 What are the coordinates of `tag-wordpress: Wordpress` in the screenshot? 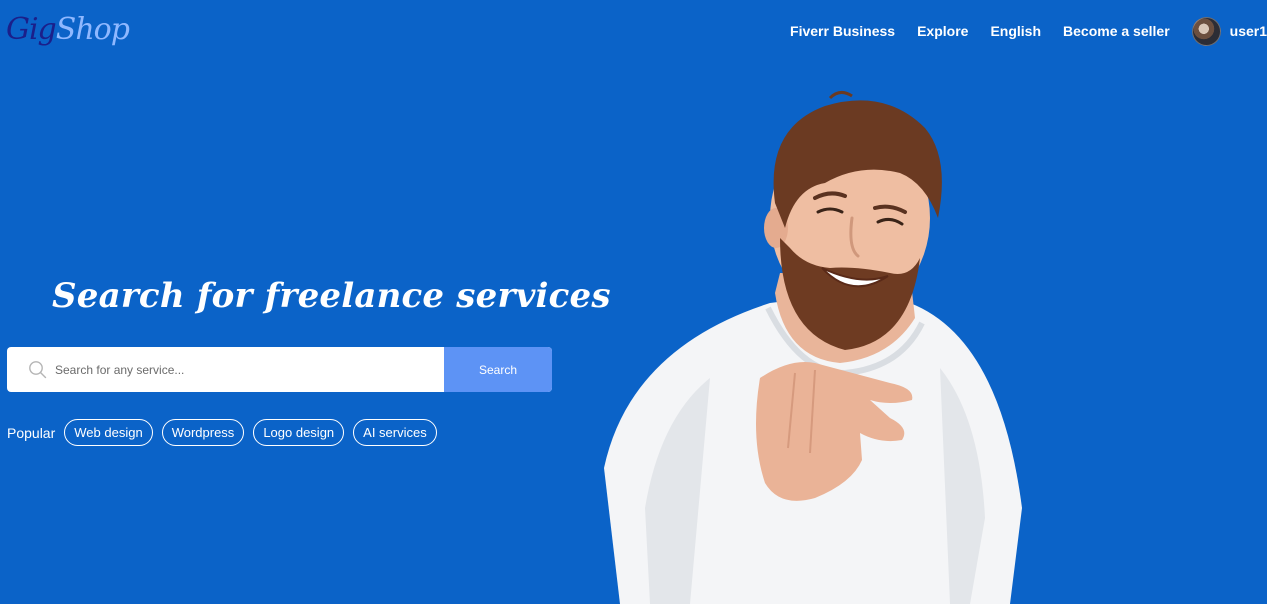 It's located at (203, 432).